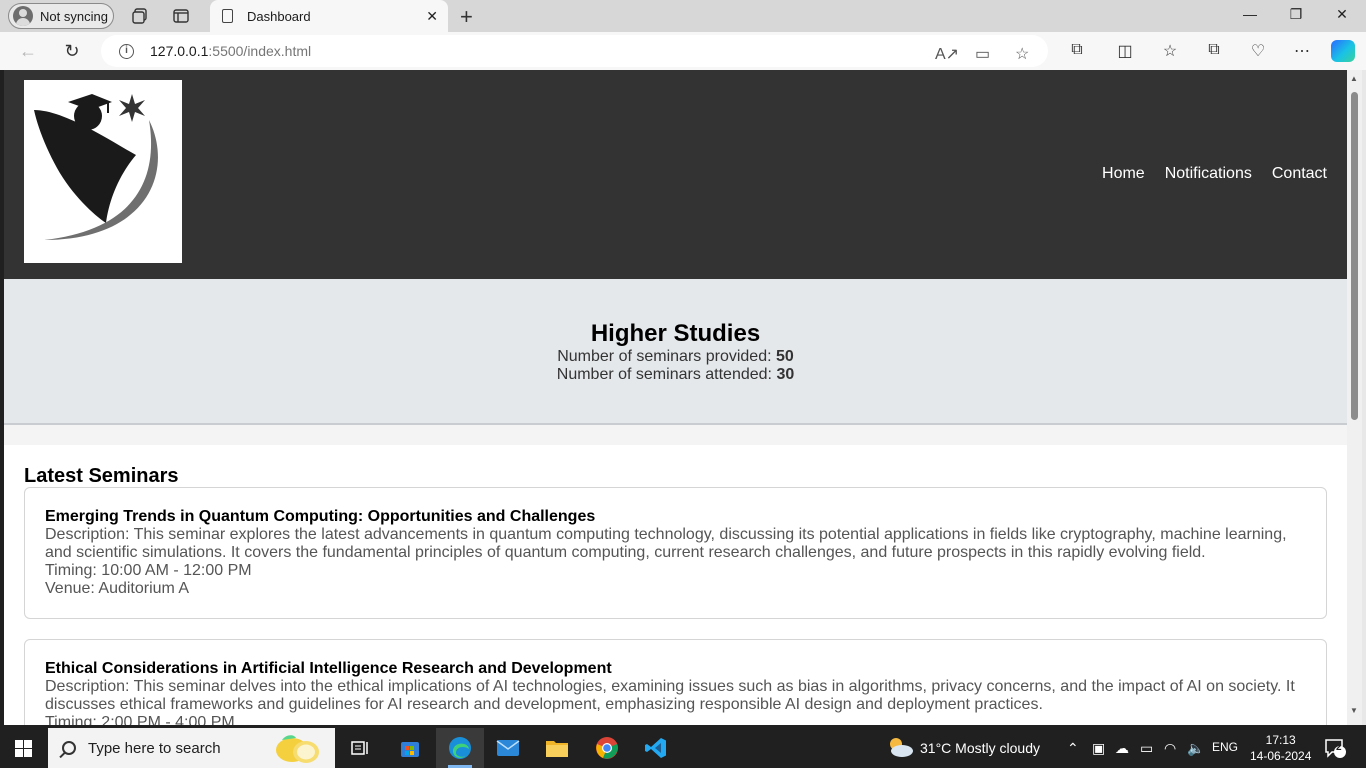 This screenshot has height=768, width=1366. Describe the element at coordinates (1342, 14) in the screenshot. I see `close-window-button: ✕` at that location.